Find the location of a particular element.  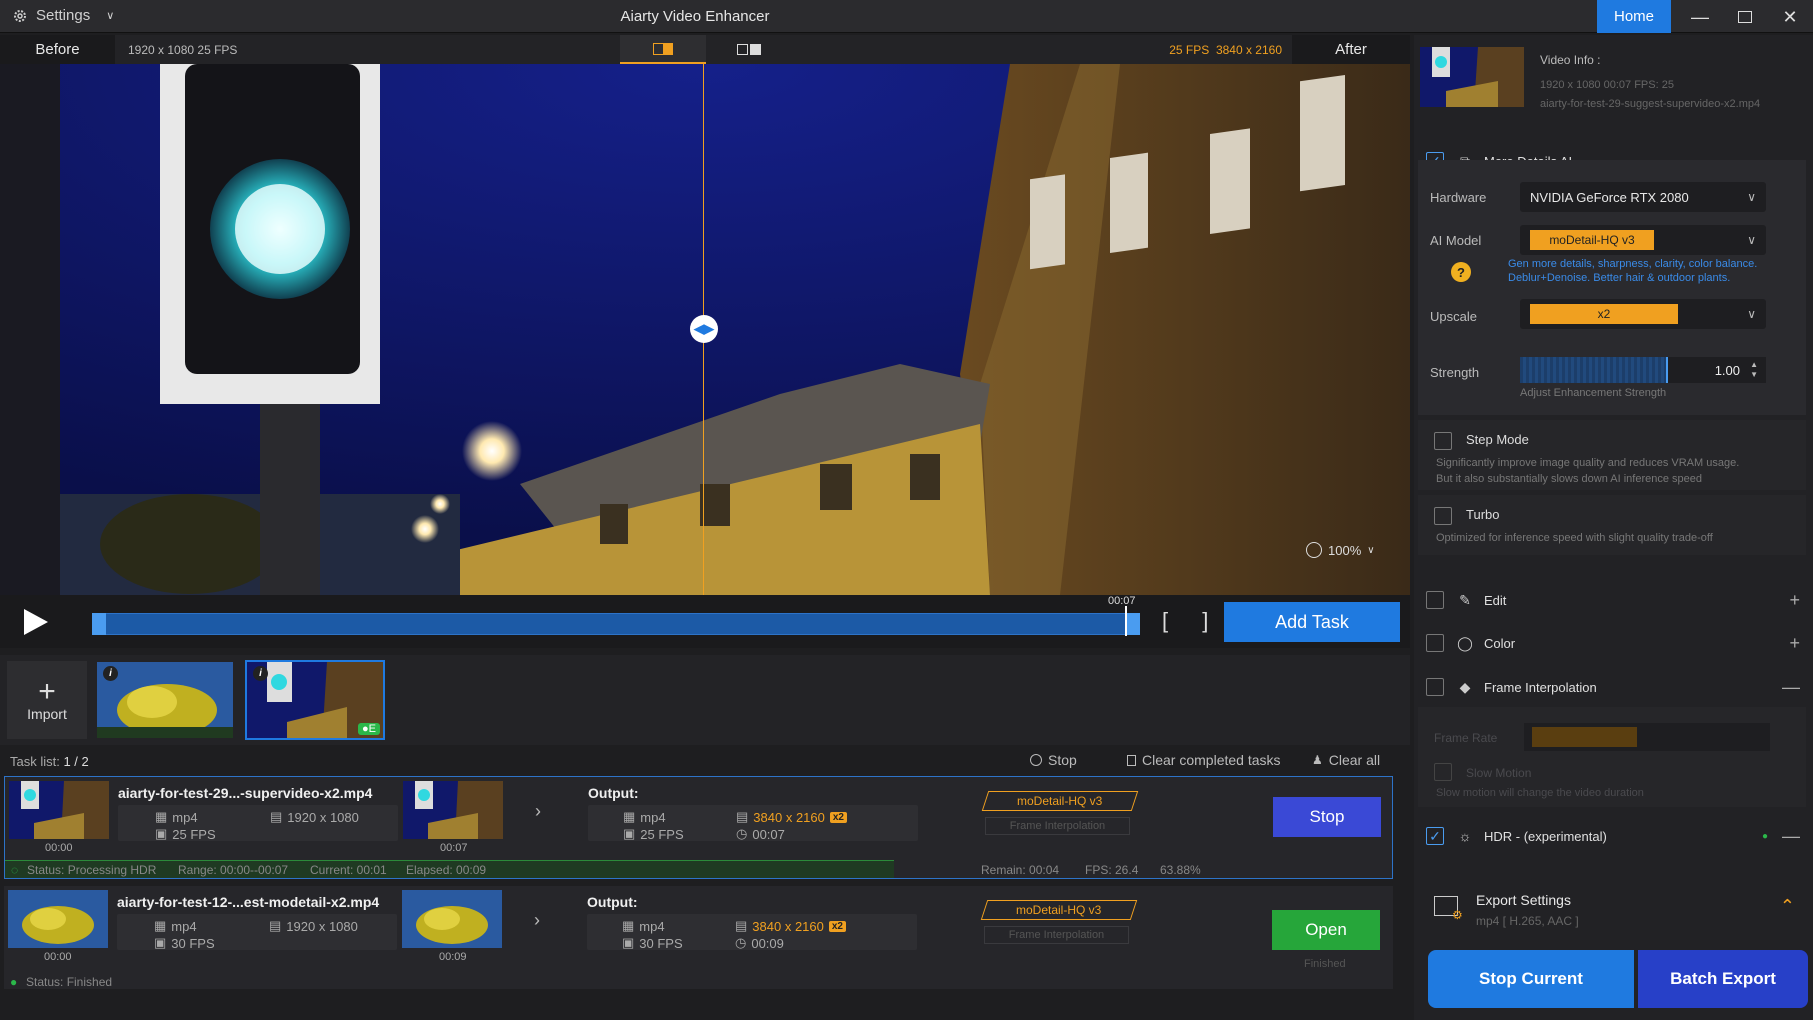

split-handle: ◀▶ is located at coordinates (704, 329).